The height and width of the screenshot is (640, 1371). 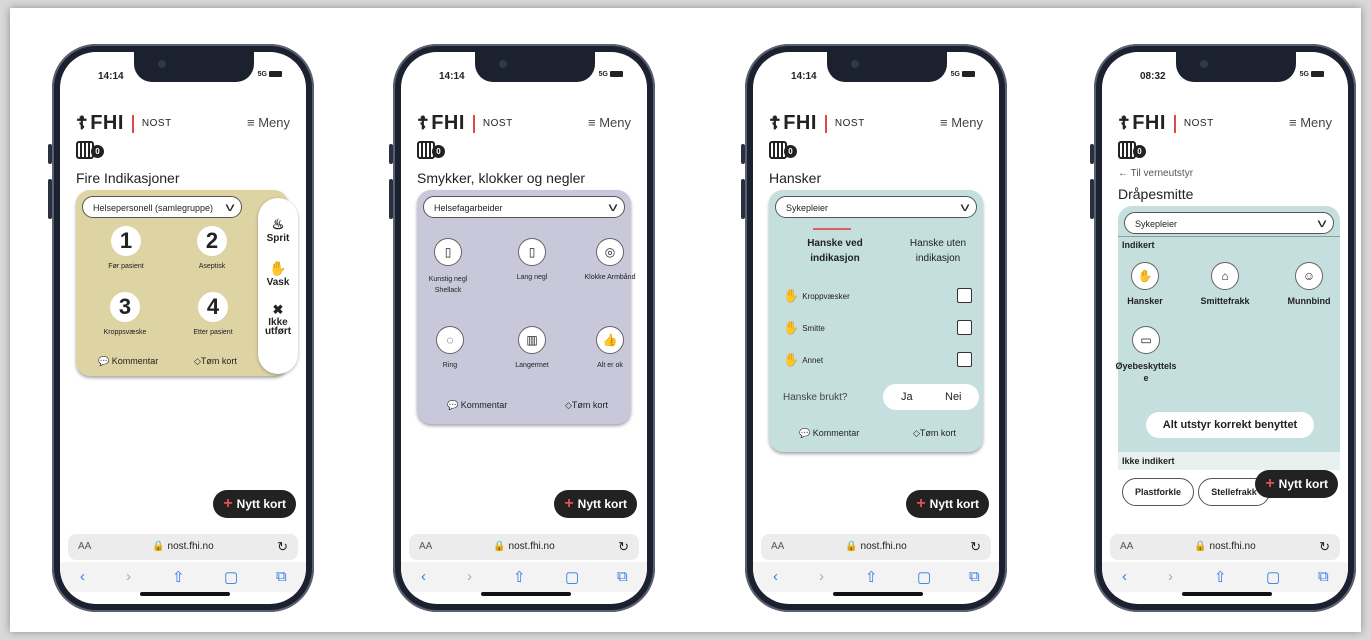 What do you see at coordinates (524, 207) in the screenshot?
I see `role-select: Helsefagarbeider v` at bounding box center [524, 207].